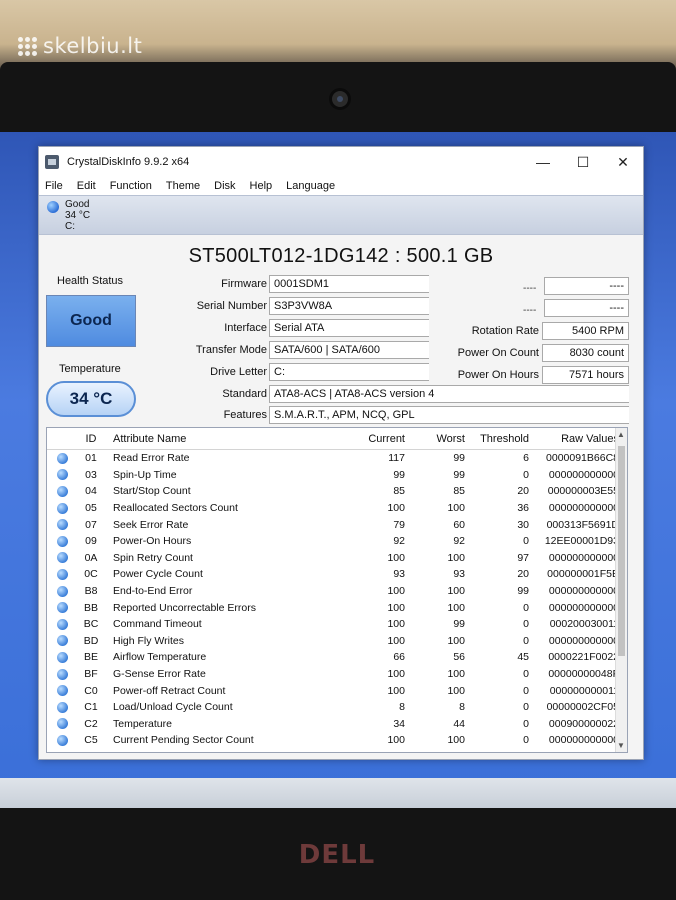 The image size is (676, 900). Describe the element at coordinates (584, 690) in the screenshot. I see `attr-raw-value: 000000000011` at that location.